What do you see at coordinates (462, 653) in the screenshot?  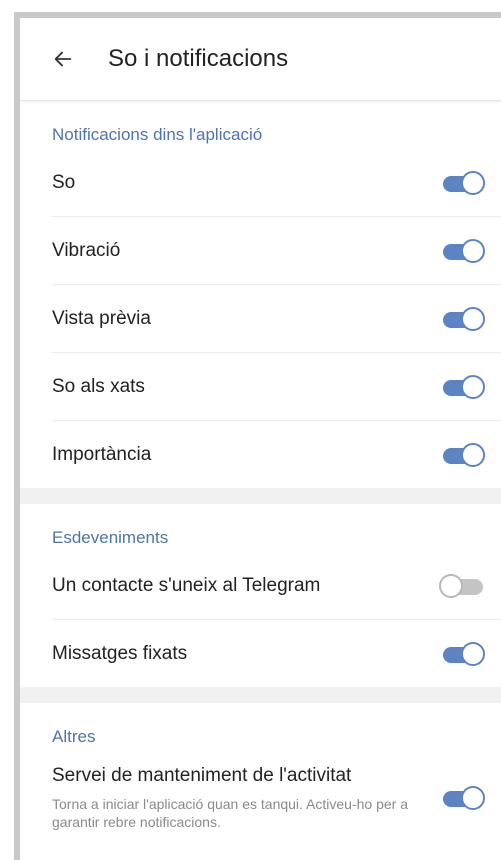 I see `pinned-messages-toggle` at bounding box center [462, 653].